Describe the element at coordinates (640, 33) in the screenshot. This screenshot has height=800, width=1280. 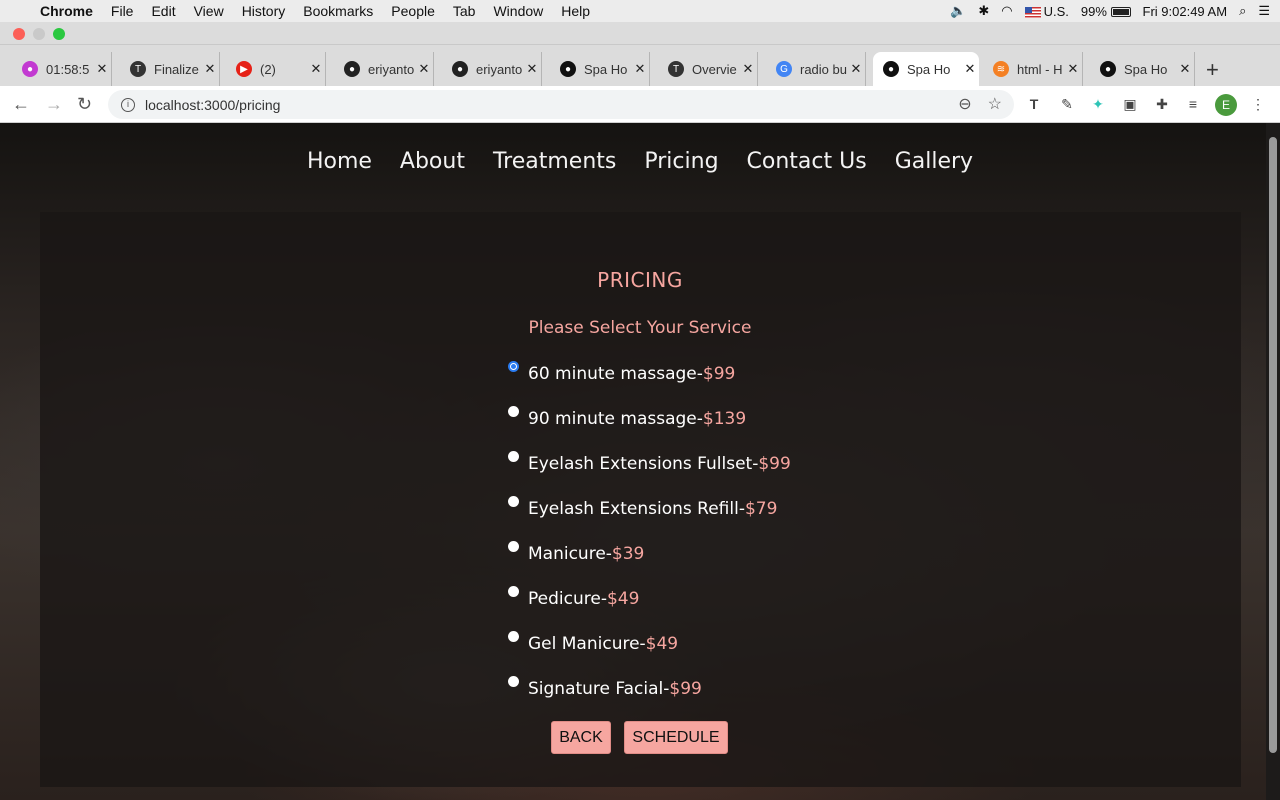
I see `window-title-bar` at that location.